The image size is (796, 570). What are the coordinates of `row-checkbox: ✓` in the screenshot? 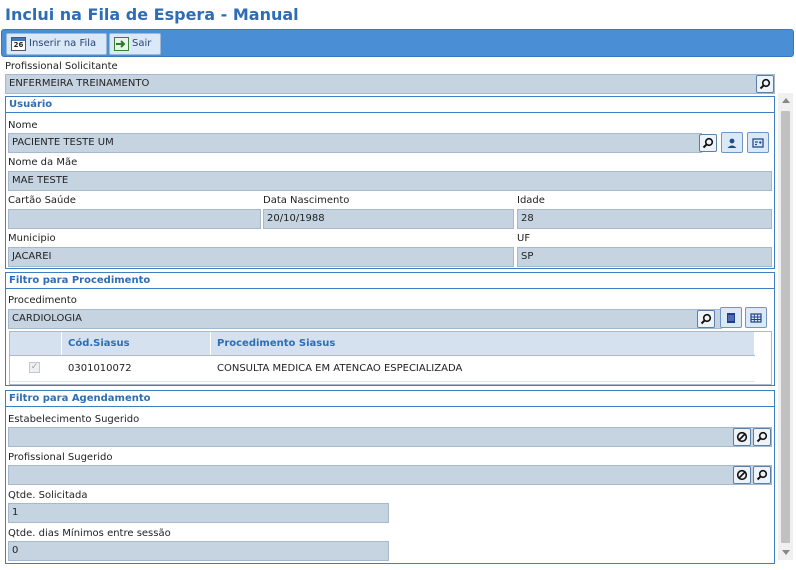 It's located at (34, 367).